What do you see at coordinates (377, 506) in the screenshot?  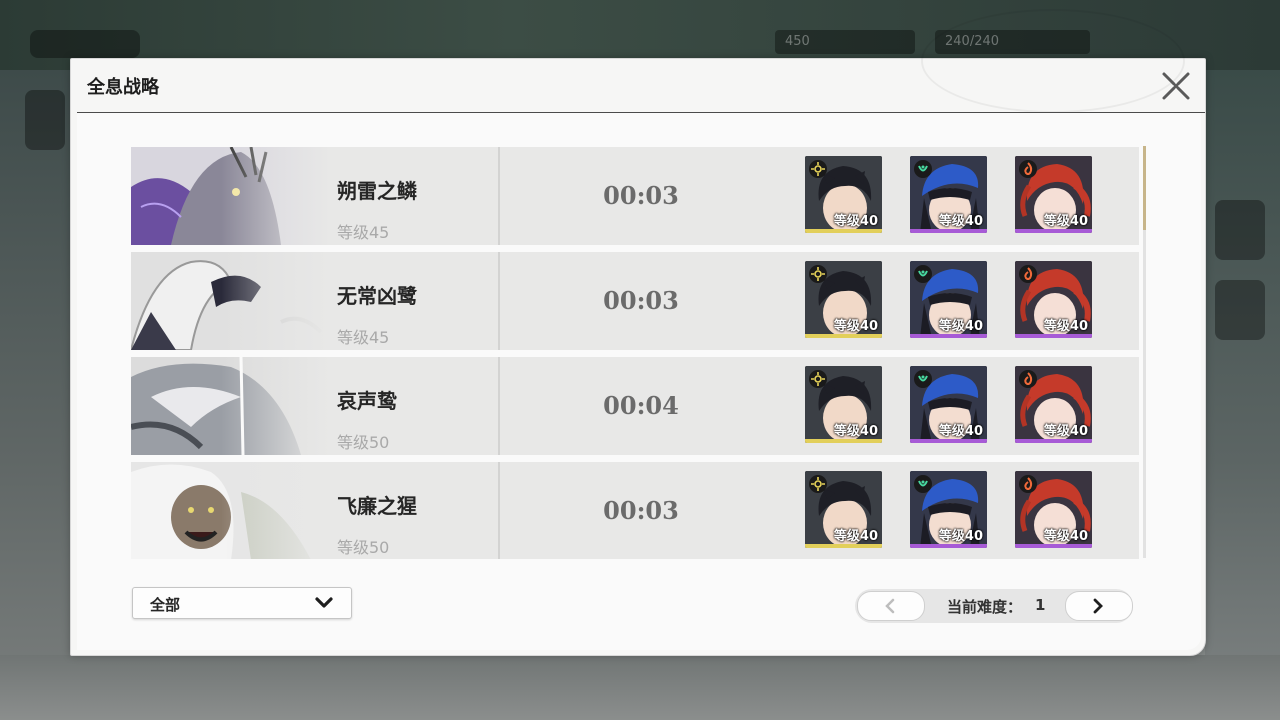 I see `boss-name: 飞廉之猩` at bounding box center [377, 506].